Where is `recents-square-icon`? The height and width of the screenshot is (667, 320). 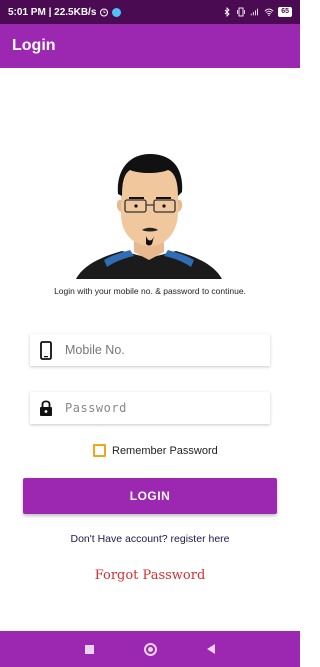 recents-square-icon is located at coordinates (89, 649).